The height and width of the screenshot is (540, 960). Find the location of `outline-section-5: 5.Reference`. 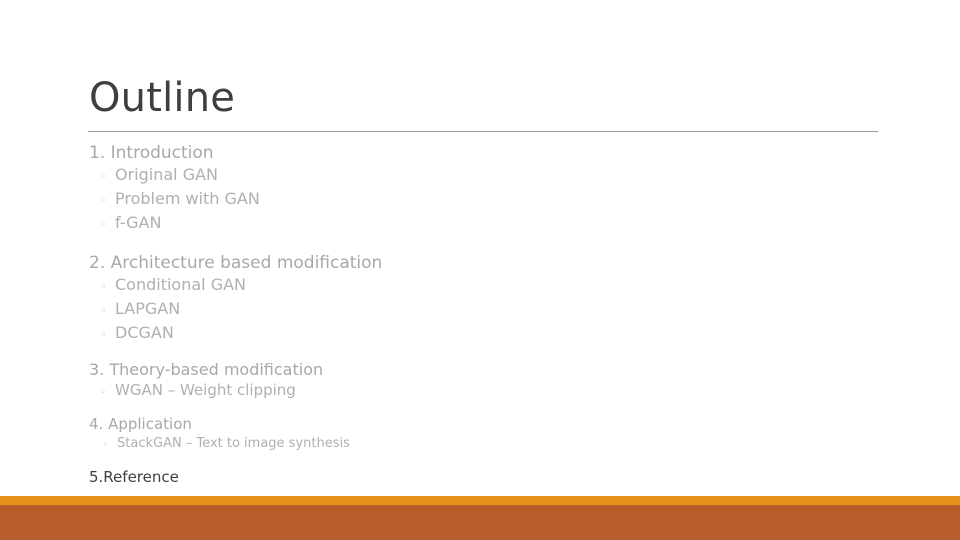

outline-section-5: 5.Reference is located at coordinates (489, 477).